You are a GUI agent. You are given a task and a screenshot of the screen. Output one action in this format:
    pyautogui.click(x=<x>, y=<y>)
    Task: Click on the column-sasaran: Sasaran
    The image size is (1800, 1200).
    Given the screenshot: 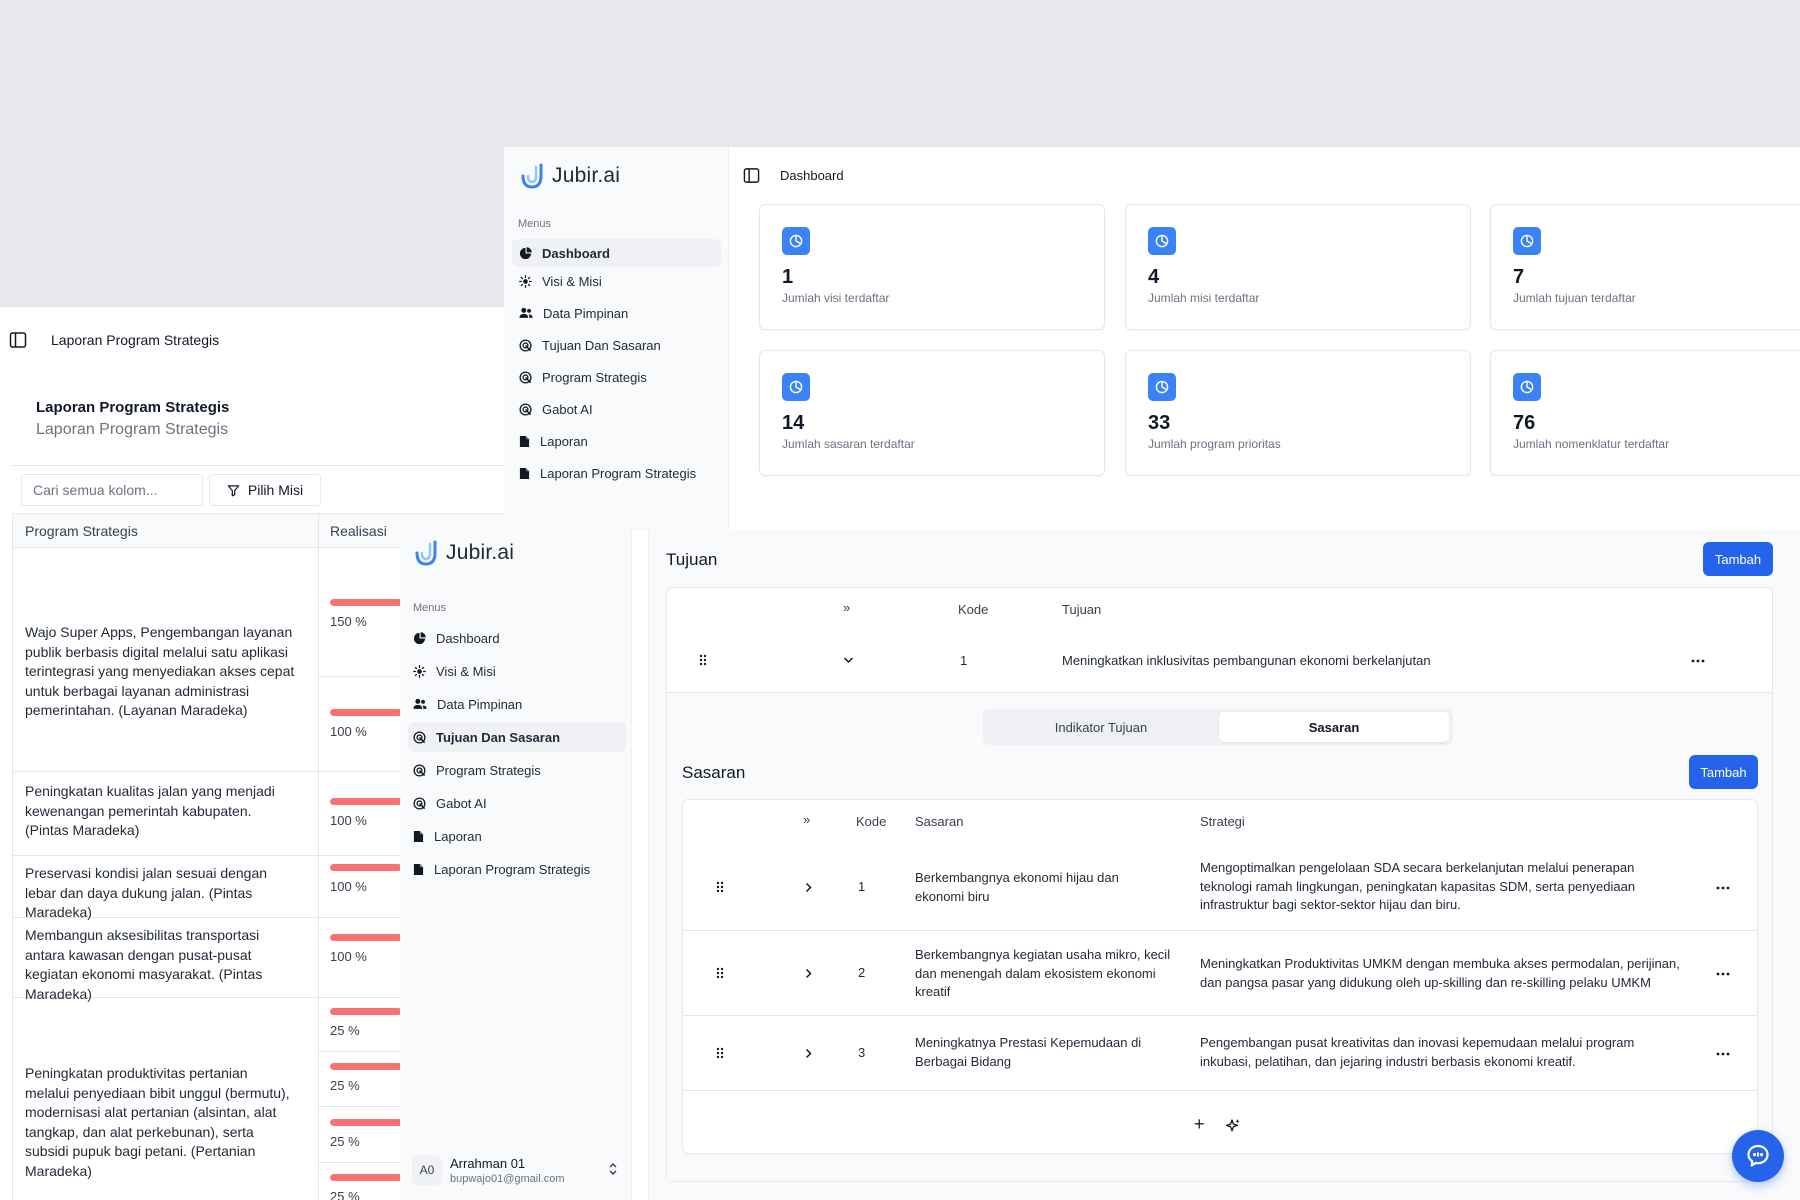 What is the action you would take?
    pyautogui.click(x=939, y=821)
    